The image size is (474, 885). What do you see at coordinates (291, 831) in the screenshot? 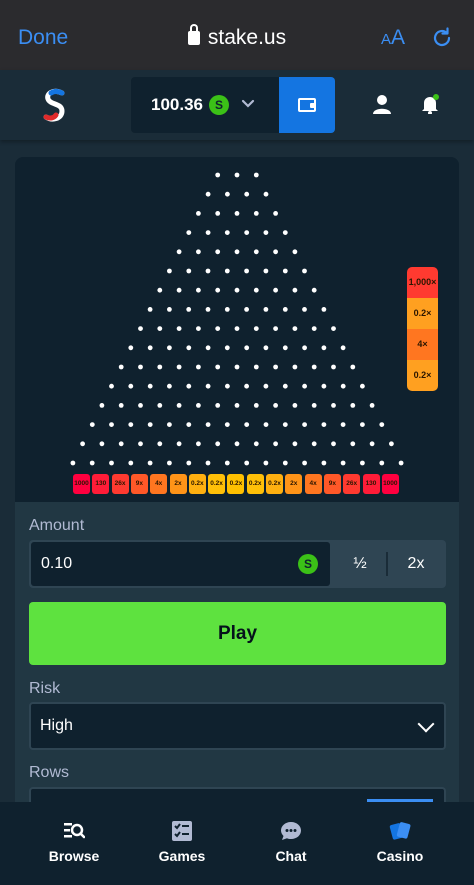
I see `chat-icon` at bounding box center [291, 831].